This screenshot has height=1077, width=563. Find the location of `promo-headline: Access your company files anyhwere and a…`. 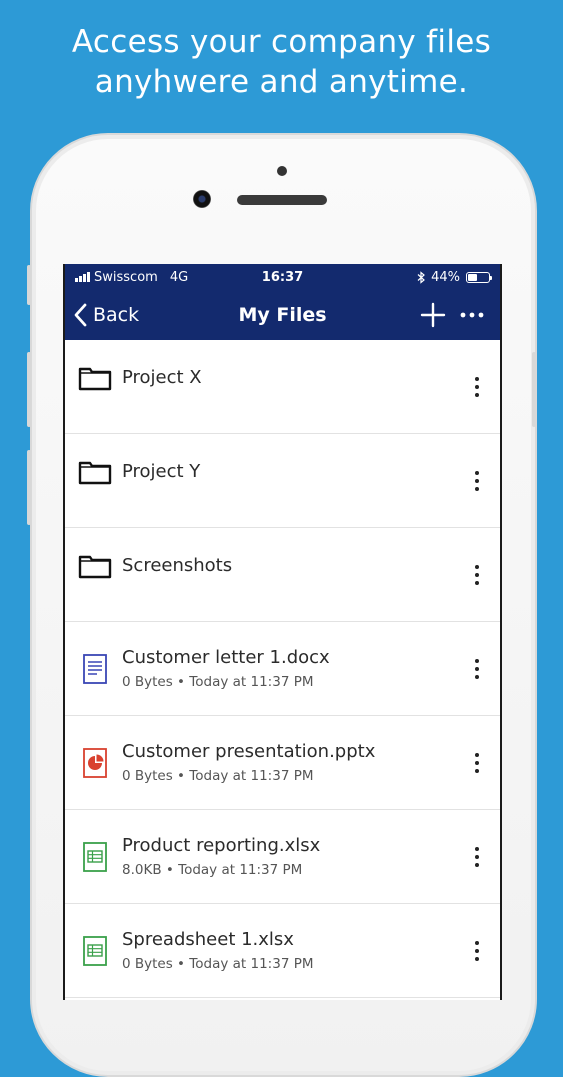

promo-headline: Access your company files anyhwere and a… is located at coordinates (281, 62).